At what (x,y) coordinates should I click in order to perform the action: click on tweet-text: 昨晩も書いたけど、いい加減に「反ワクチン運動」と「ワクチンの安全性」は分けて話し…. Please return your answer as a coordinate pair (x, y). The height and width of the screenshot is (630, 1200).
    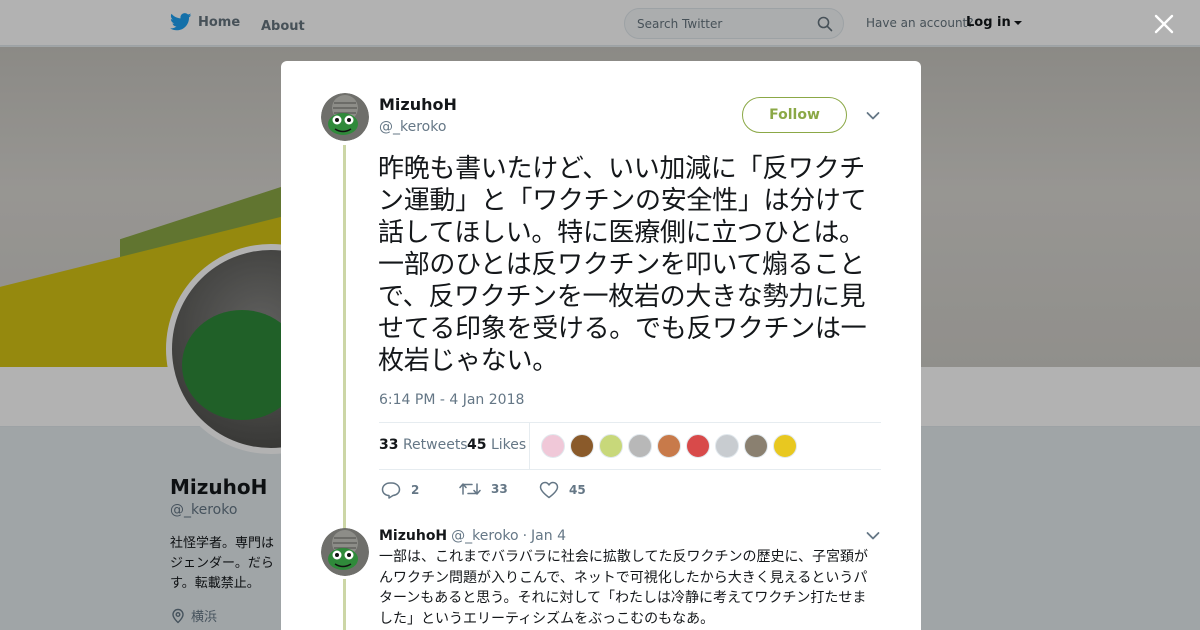
    Looking at the image, I should click on (622, 265).